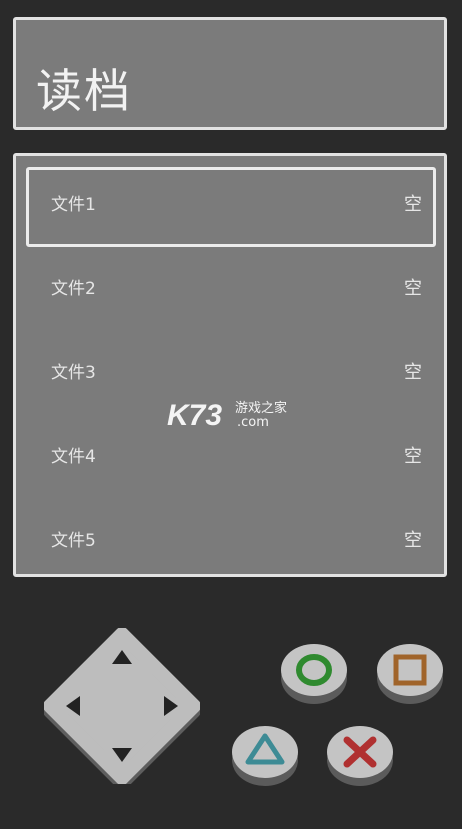  What do you see at coordinates (231, 207) in the screenshot?
I see `save-slot-1: 文件1 空` at bounding box center [231, 207].